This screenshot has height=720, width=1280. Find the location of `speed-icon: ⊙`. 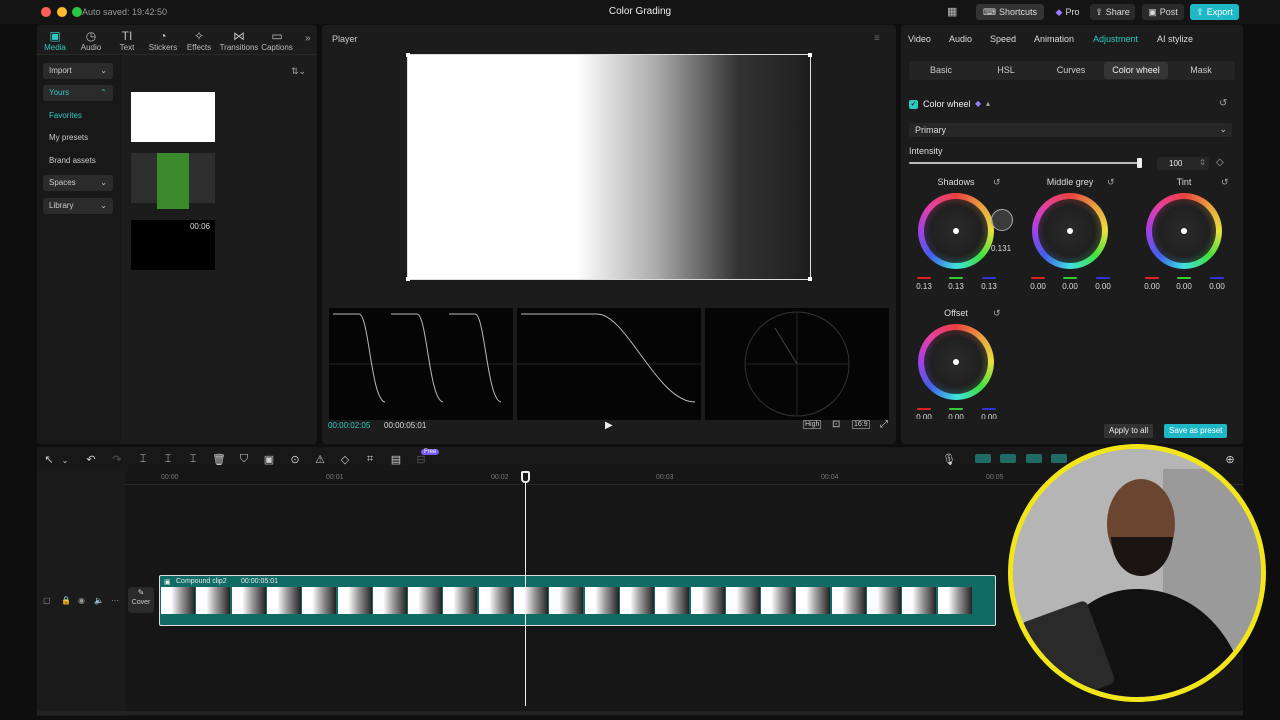

speed-icon: ⊙ is located at coordinates (295, 459).